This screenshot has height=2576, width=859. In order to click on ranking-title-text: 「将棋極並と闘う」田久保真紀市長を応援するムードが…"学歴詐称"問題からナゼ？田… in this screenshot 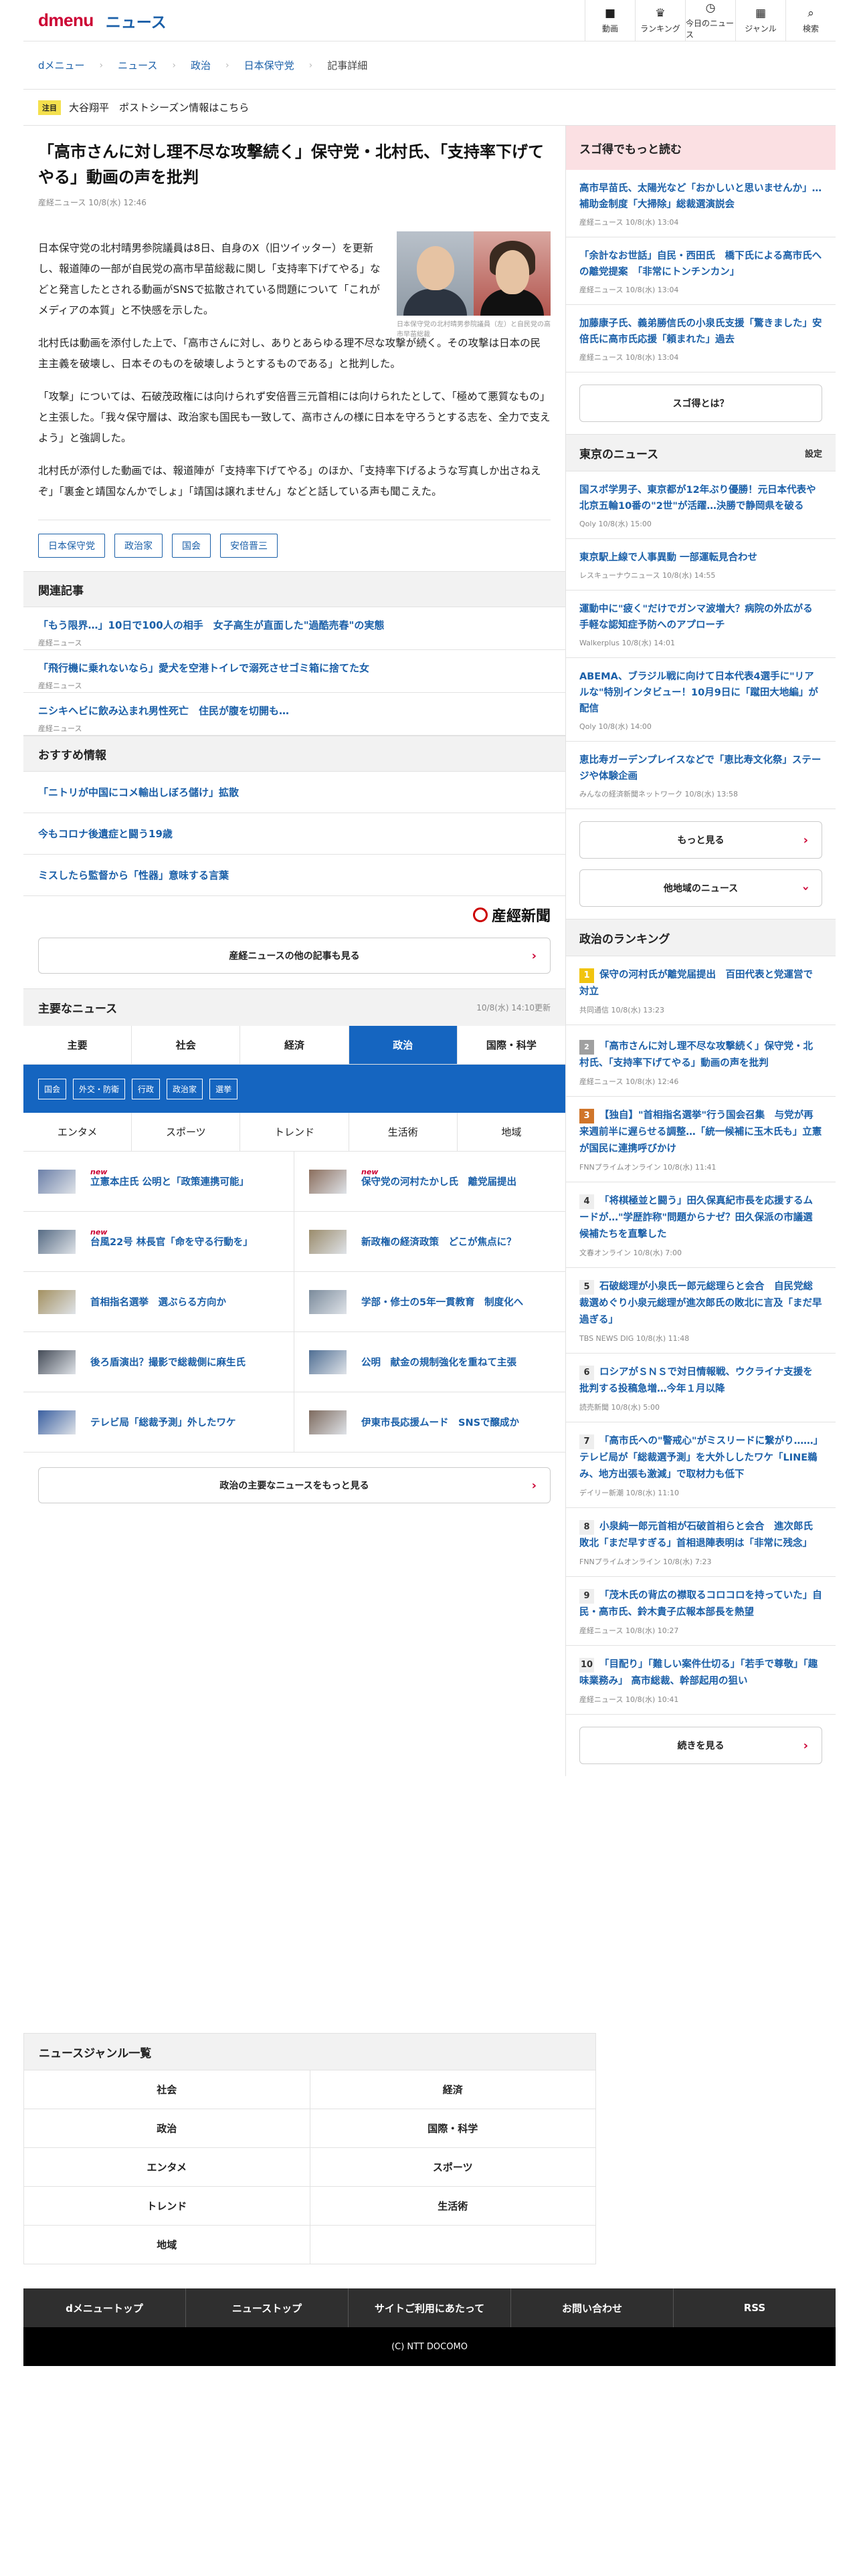, I will do `click(696, 1218)`.